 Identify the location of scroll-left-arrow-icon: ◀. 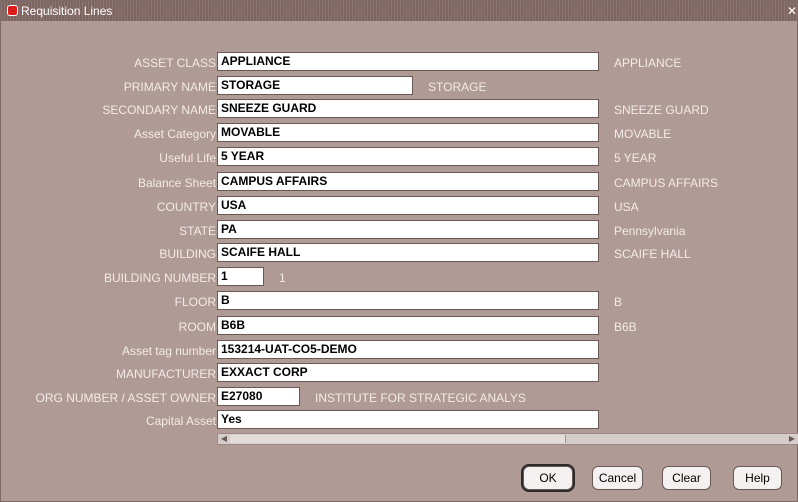
(224, 439).